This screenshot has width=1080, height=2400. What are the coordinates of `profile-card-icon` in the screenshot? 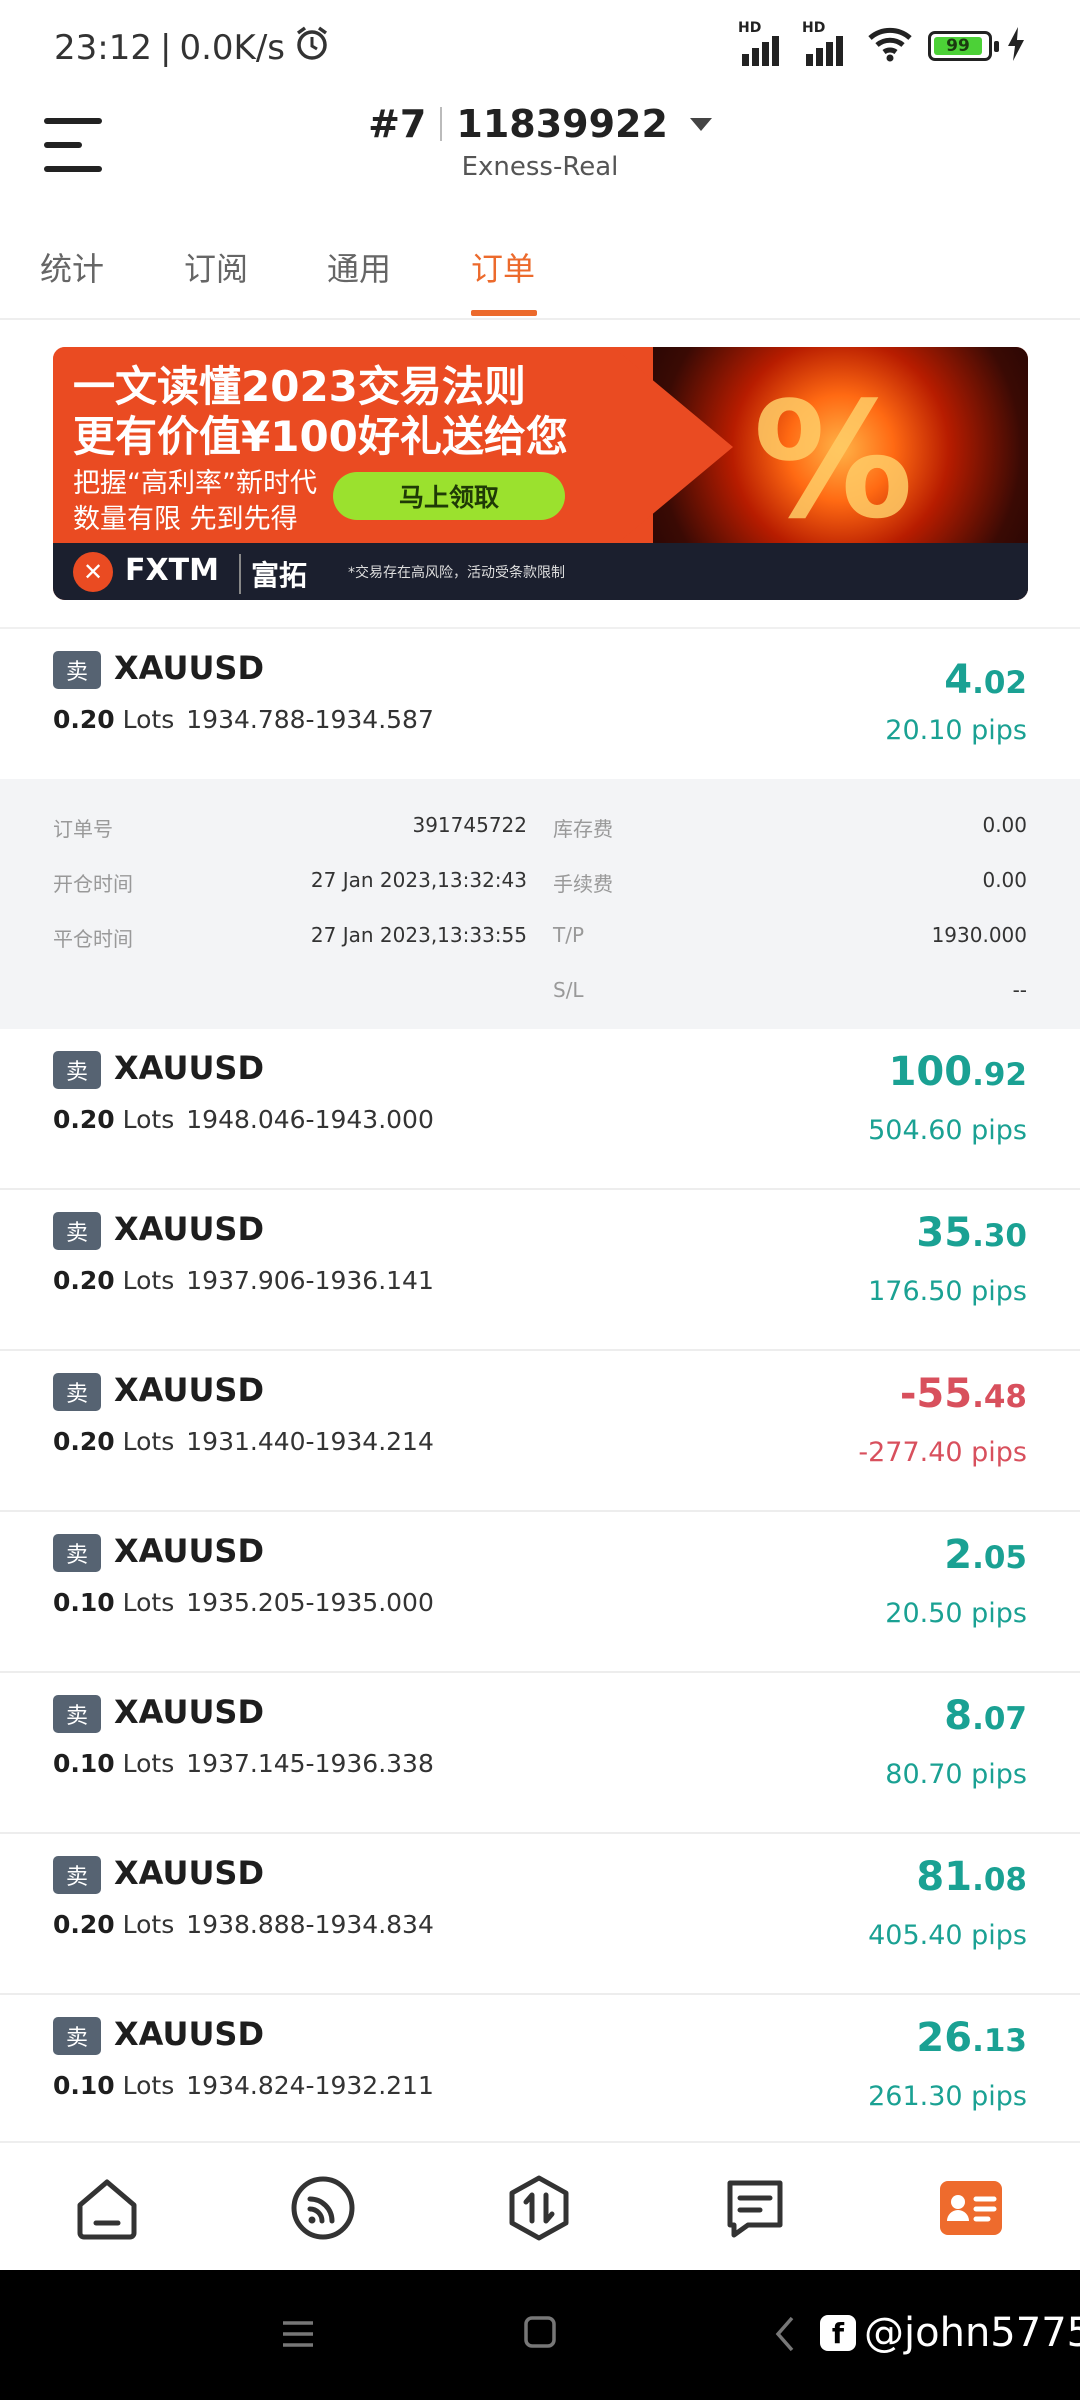 It's located at (971, 2208).